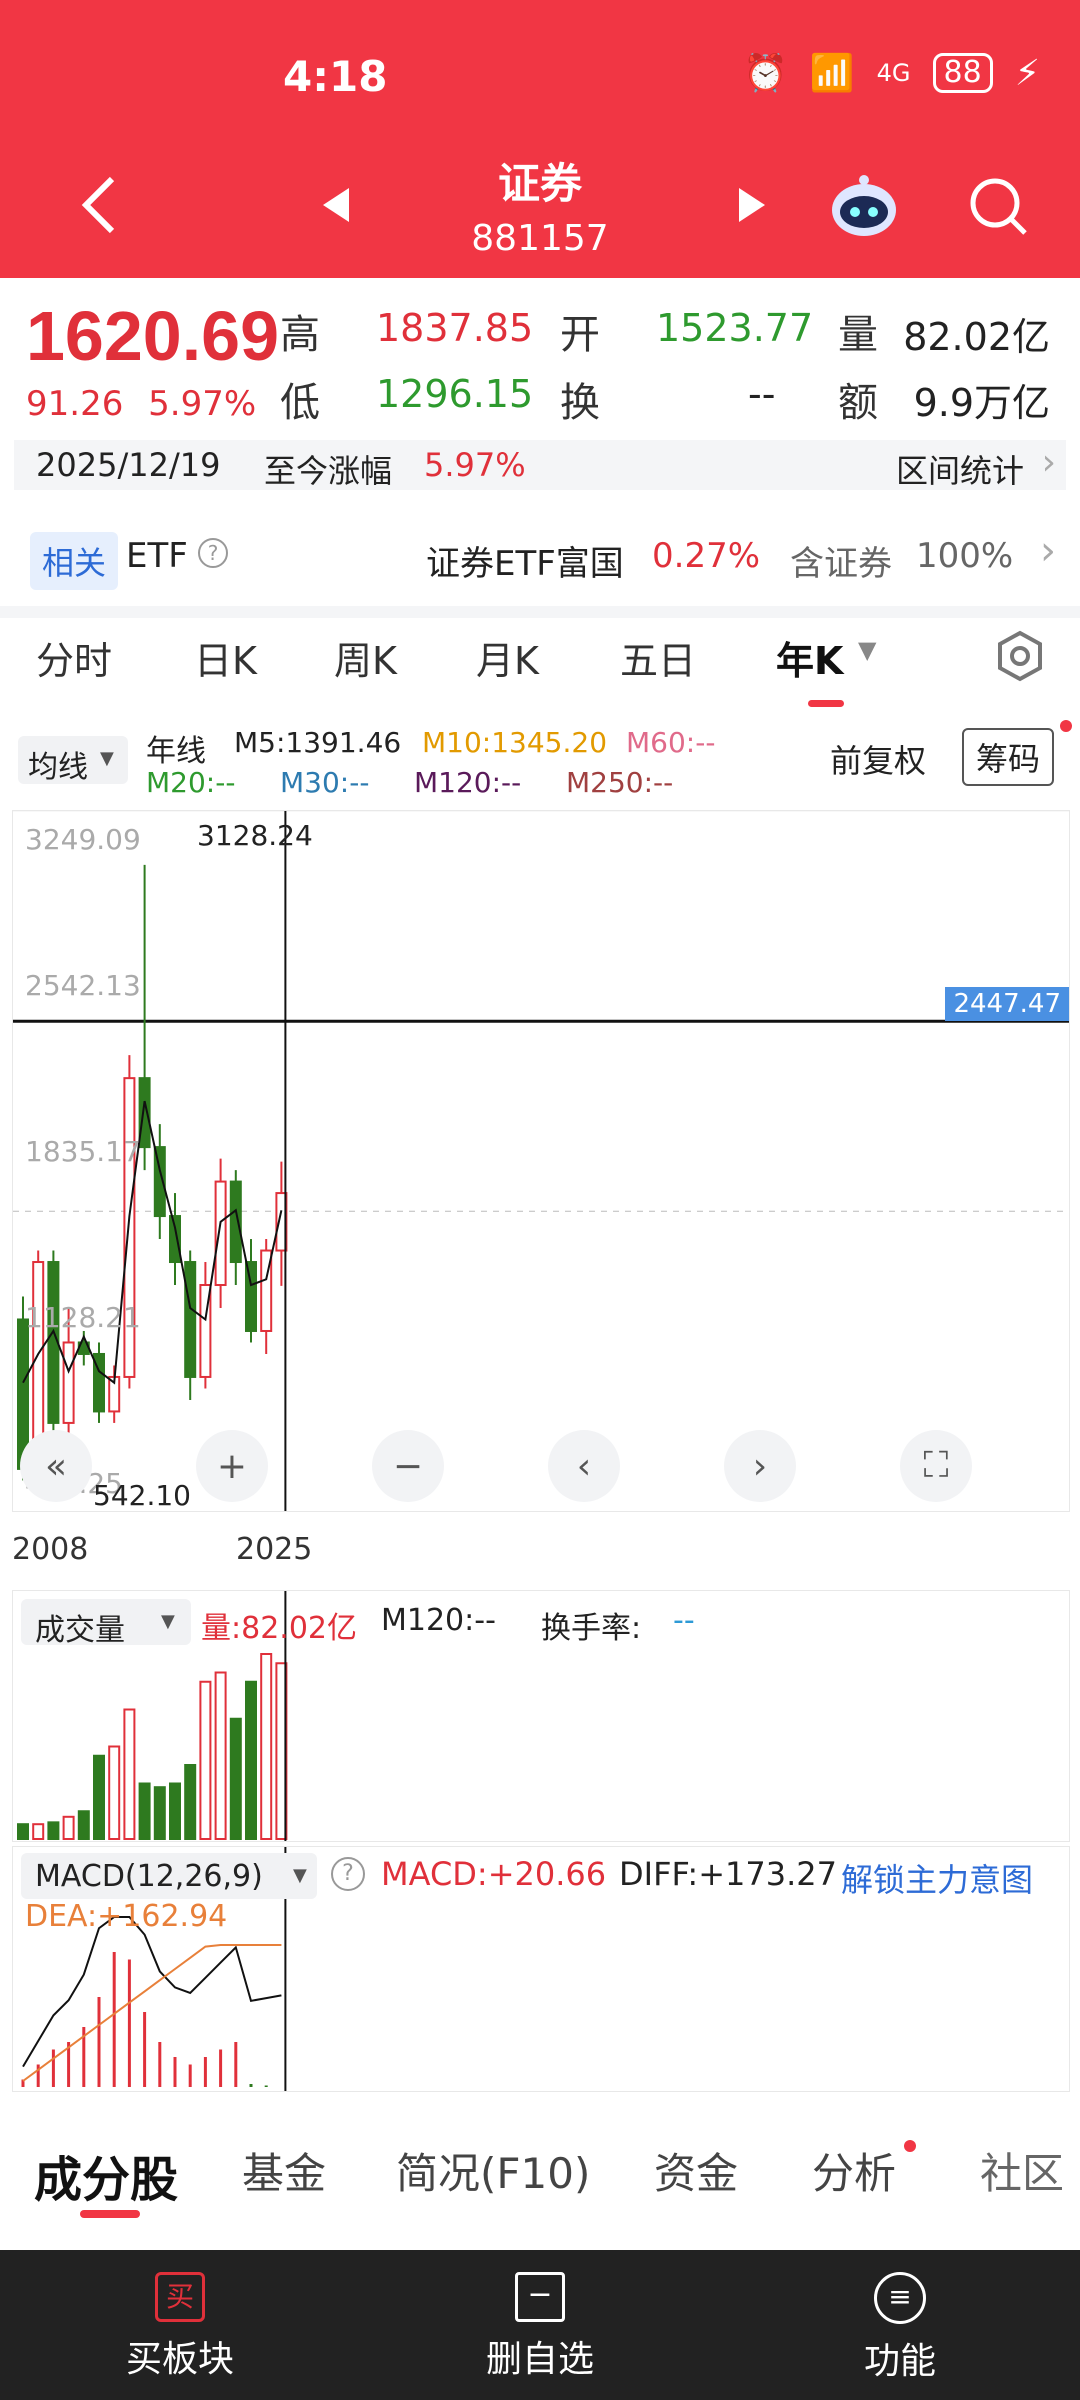 The height and width of the screenshot is (2400, 1080). I want to click on etf-change: 0.27%, so click(706, 556).